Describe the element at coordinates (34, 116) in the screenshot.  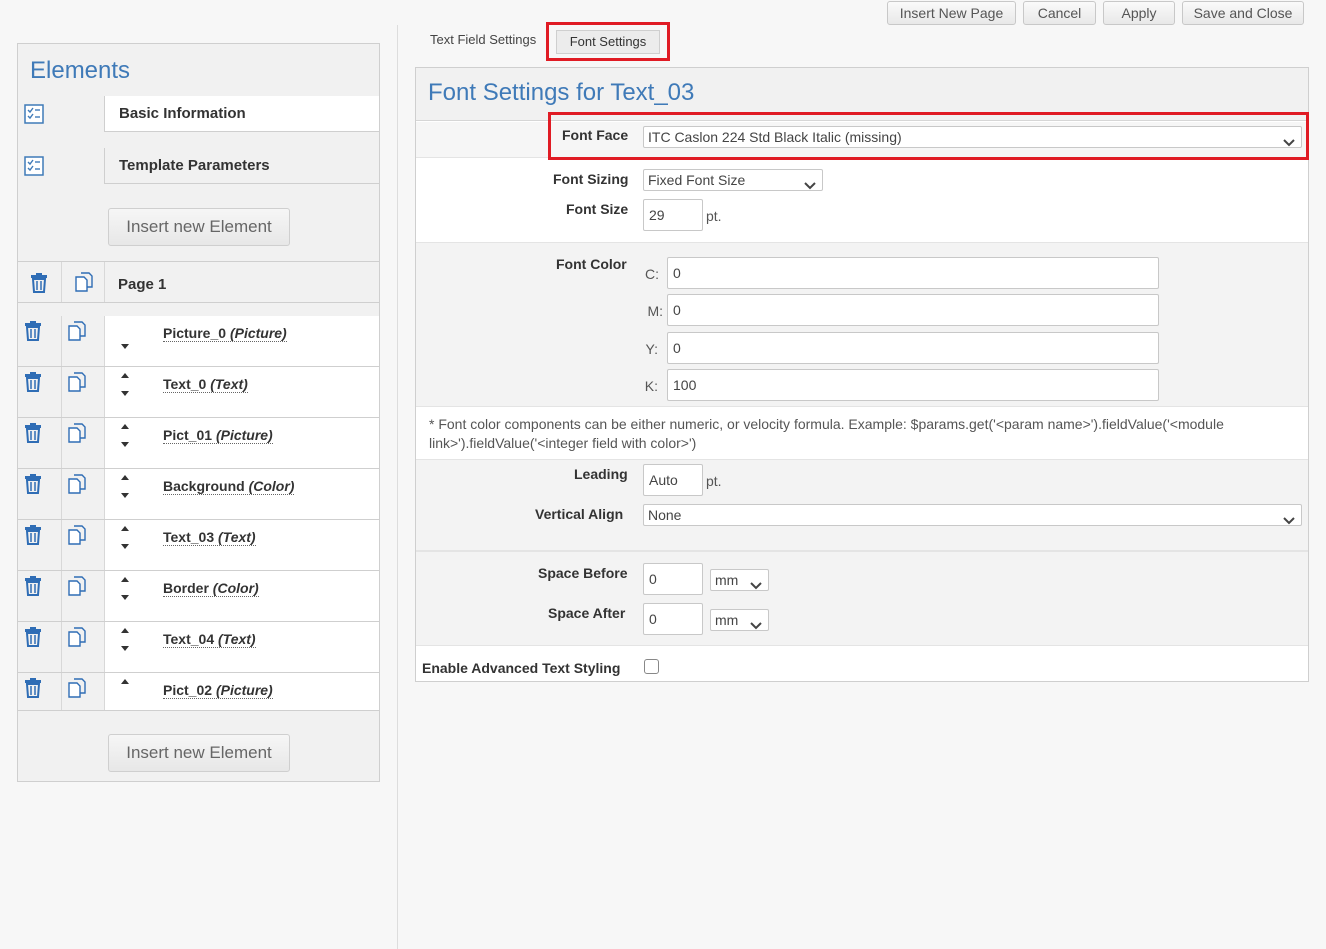
I see `checklist-icon` at that location.